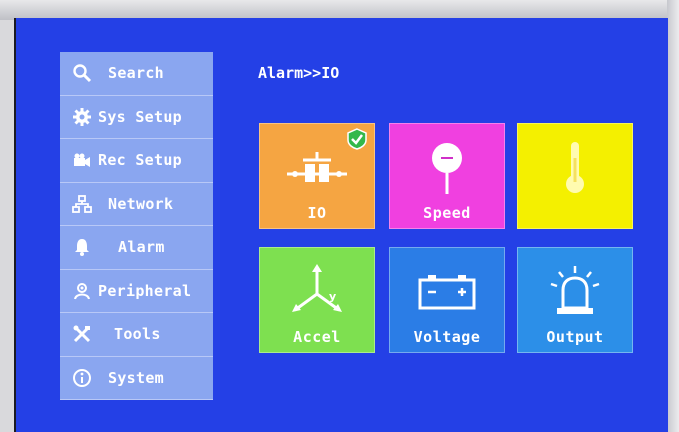 Image resolution: width=679 pixels, height=432 pixels. I want to click on siren-icon, so click(575, 292).